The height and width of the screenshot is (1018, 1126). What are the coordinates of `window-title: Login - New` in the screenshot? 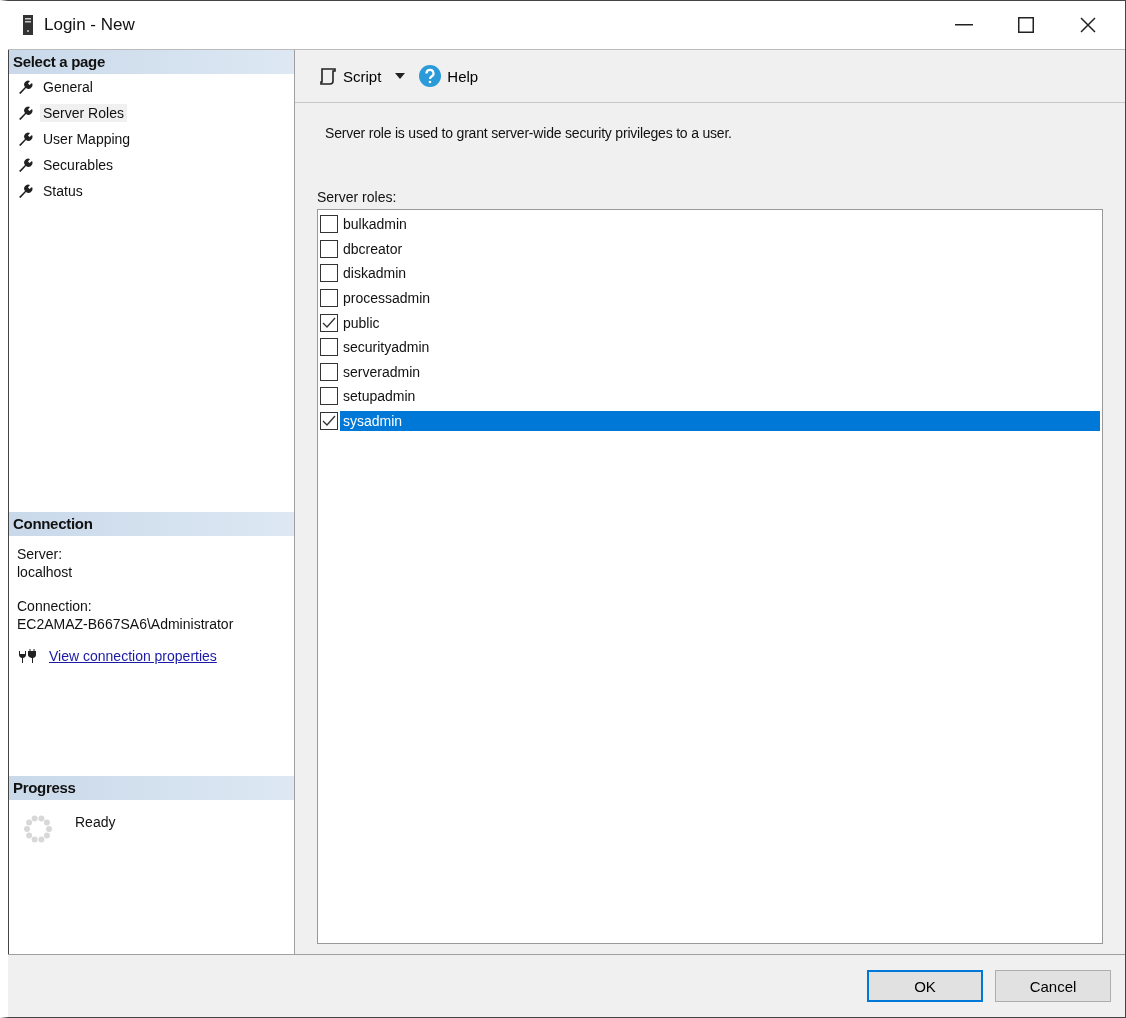 It's located at (90, 25).